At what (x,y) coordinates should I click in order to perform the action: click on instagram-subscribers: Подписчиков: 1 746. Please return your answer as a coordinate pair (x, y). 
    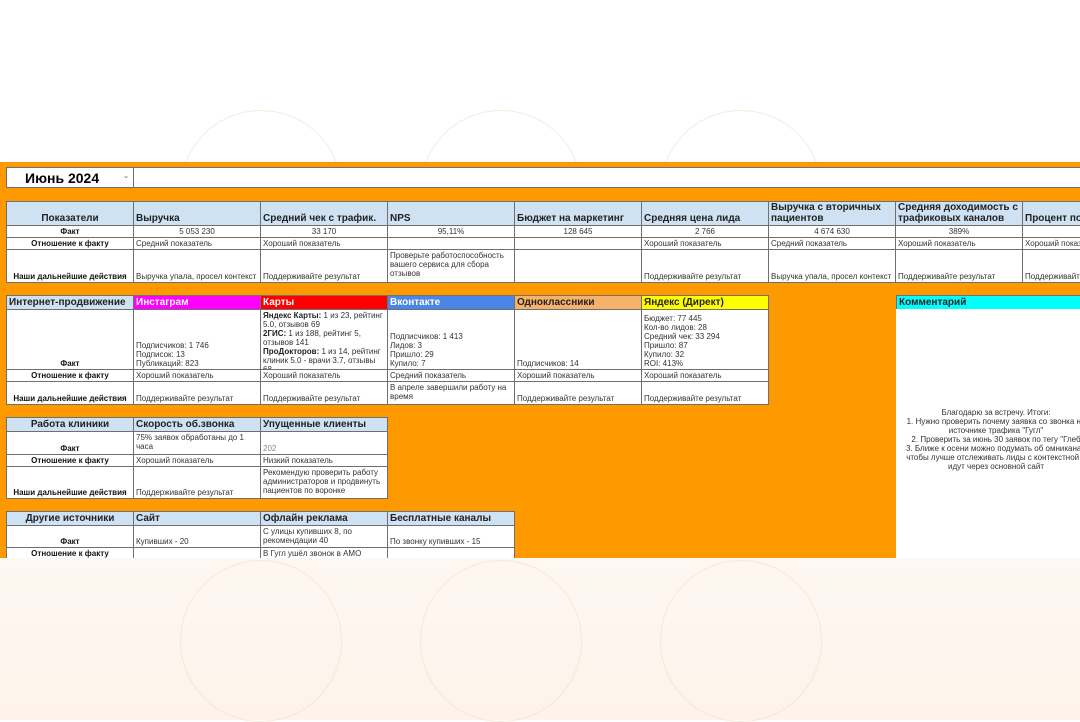
    Looking at the image, I should click on (172, 345).